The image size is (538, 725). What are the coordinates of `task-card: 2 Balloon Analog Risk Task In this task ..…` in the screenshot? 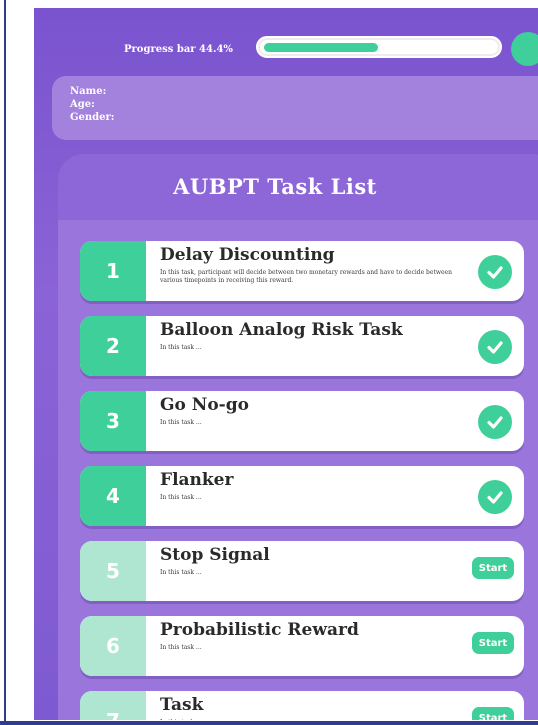 It's located at (302, 346).